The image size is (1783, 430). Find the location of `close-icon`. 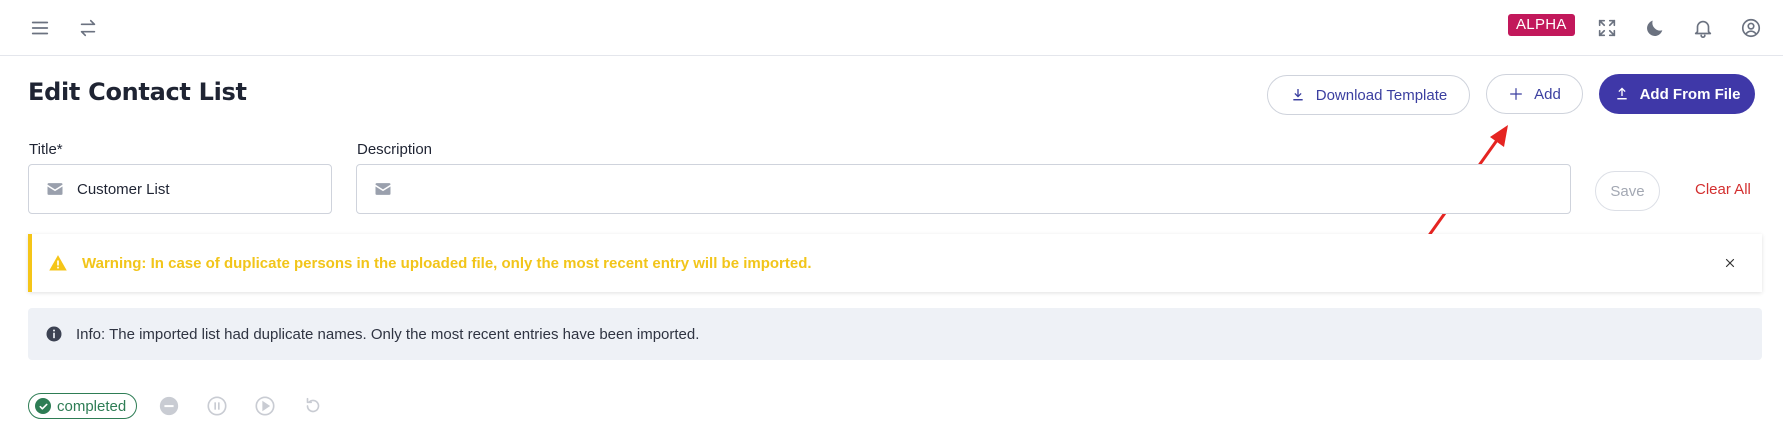

close-icon is located at coordinates (1730, 263).